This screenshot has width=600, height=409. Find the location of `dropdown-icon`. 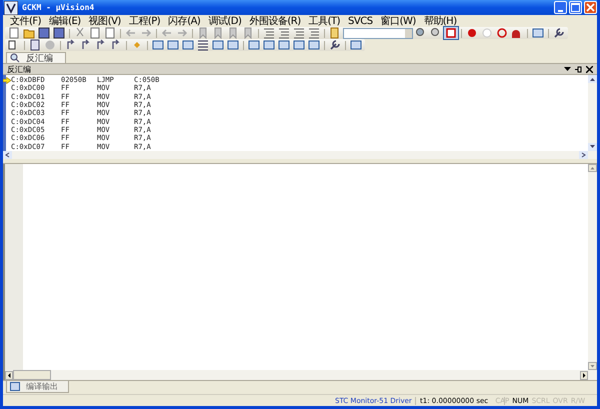

dropdown-icon is located at coordinates (567, 69).